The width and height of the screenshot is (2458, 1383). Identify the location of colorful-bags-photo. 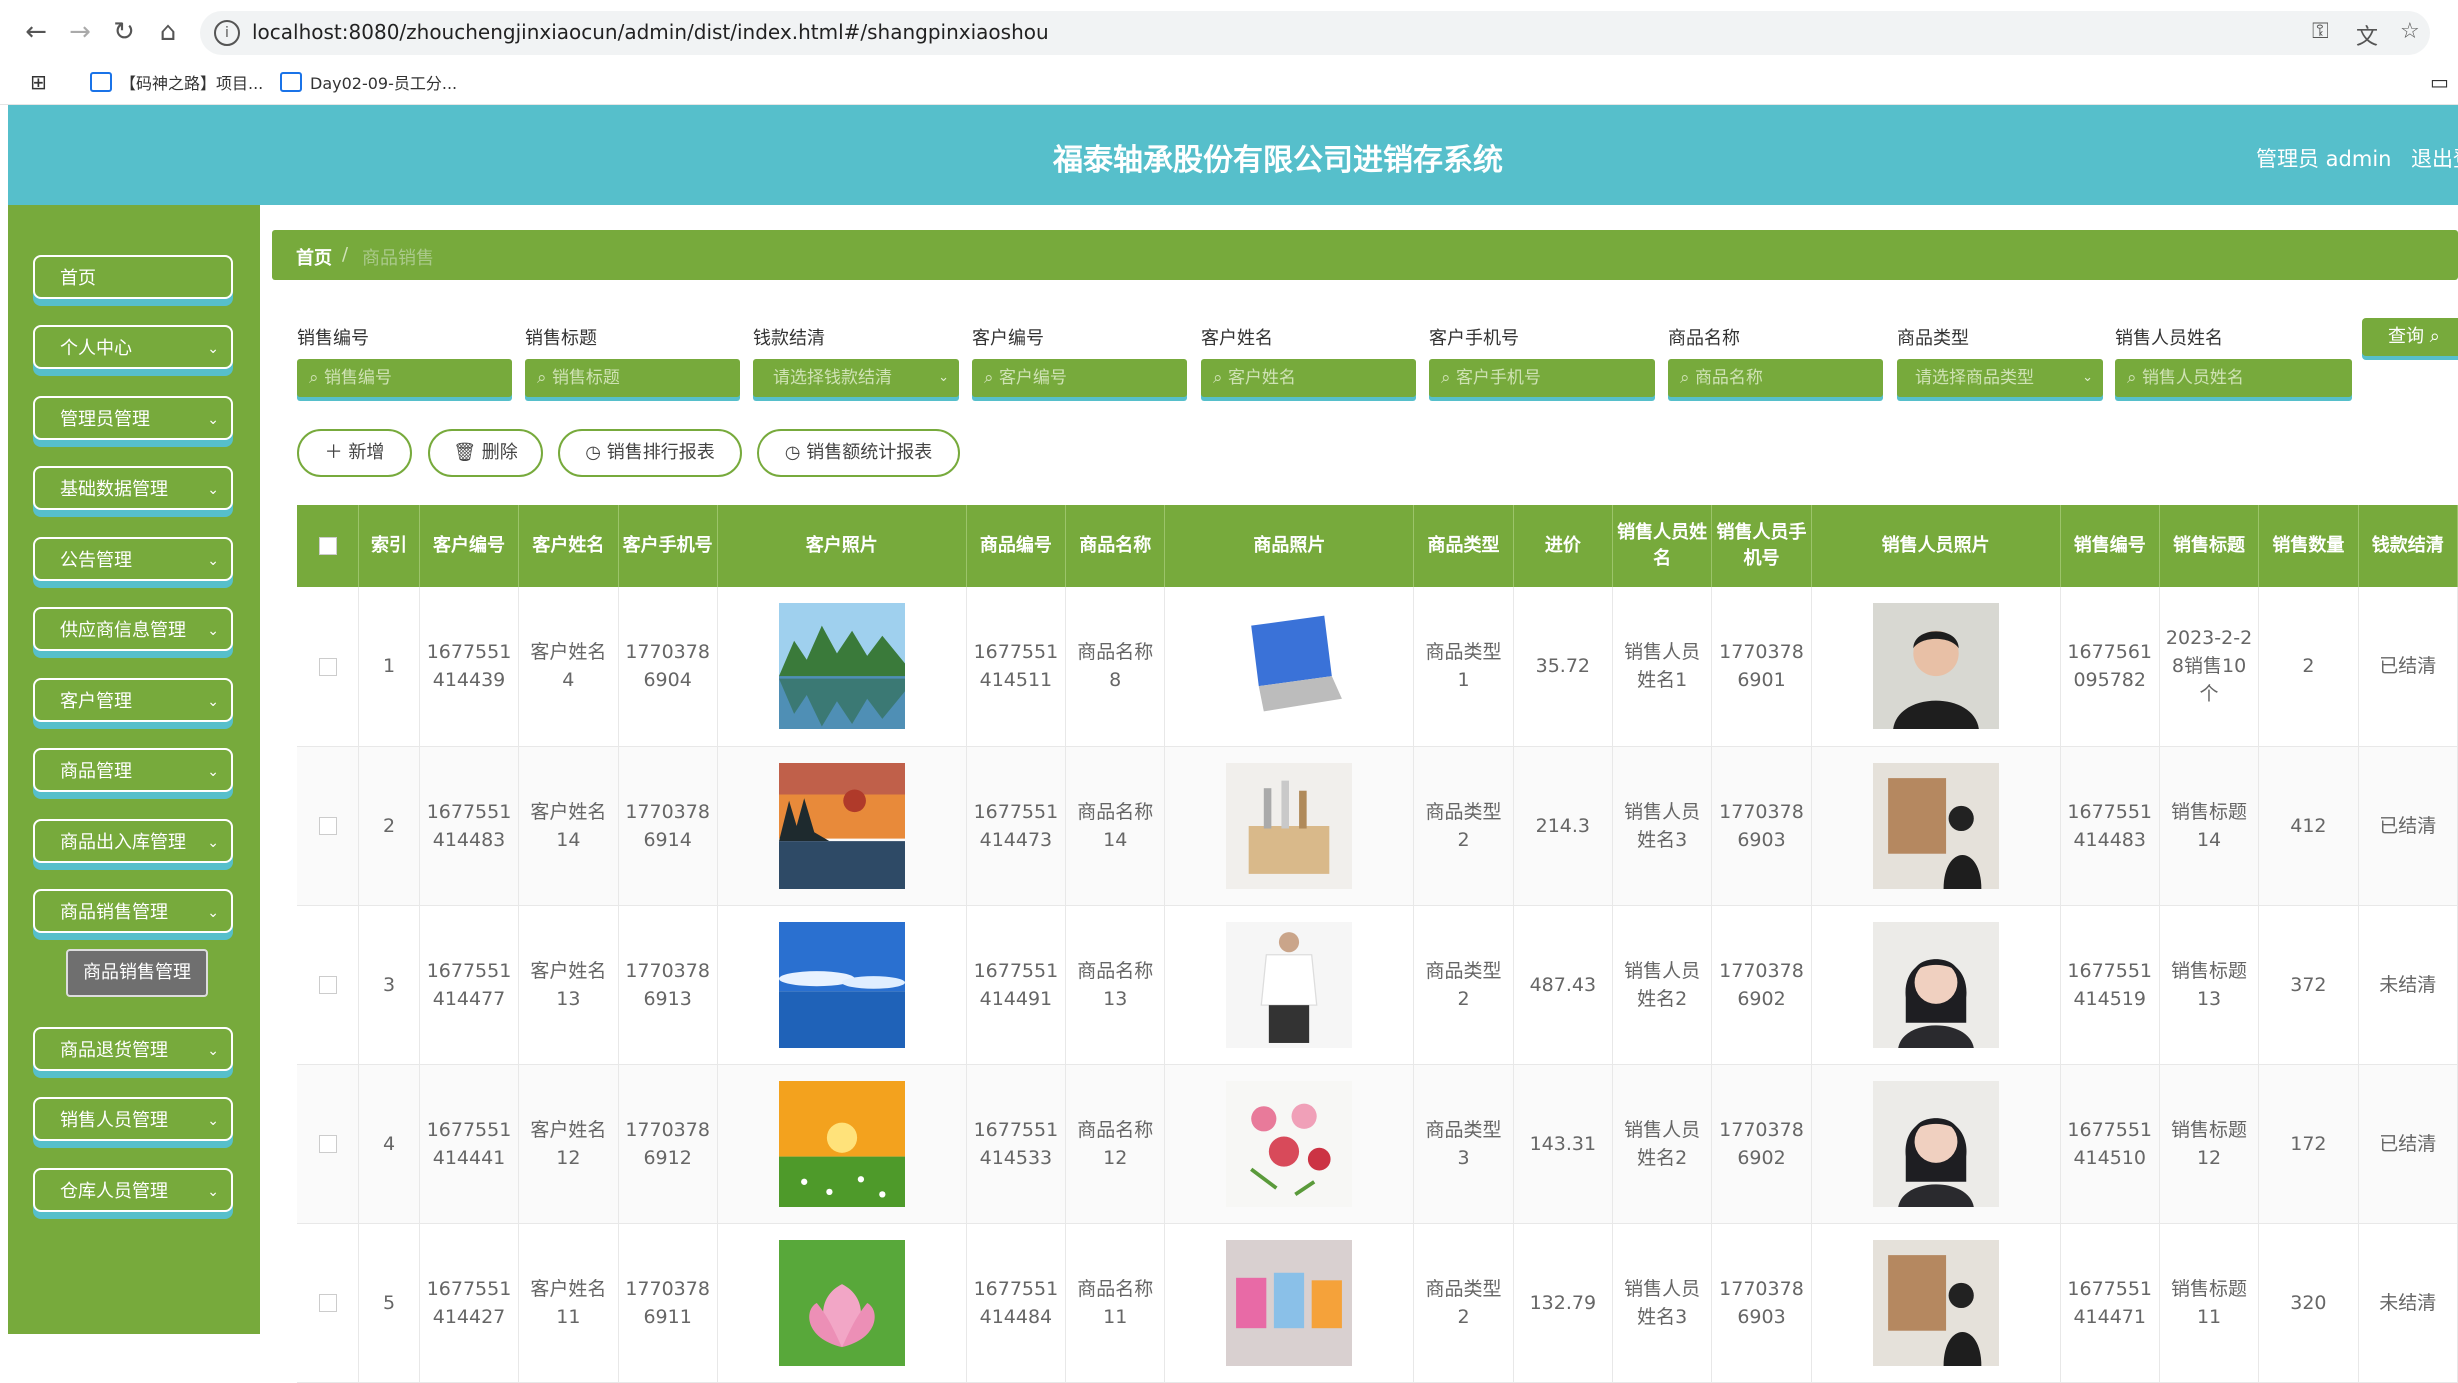
(1289, 1302).